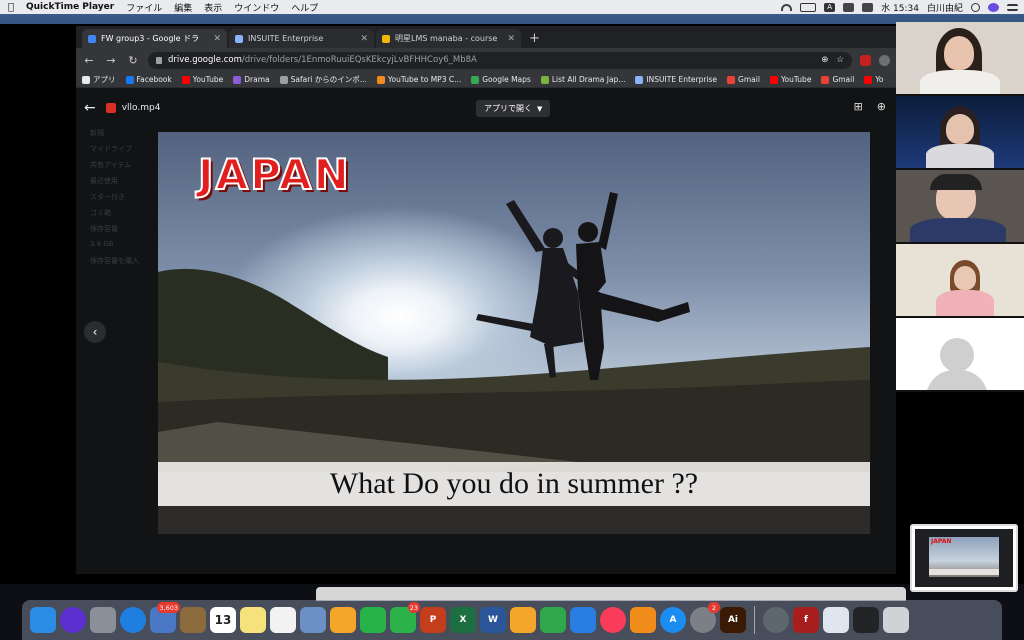 The width and height of the screenshot is (1024, 640). What do you see at coordinates (73, 620) in the screenshot?
I see `dock-siri-icon` at bounding box center [73, 620].